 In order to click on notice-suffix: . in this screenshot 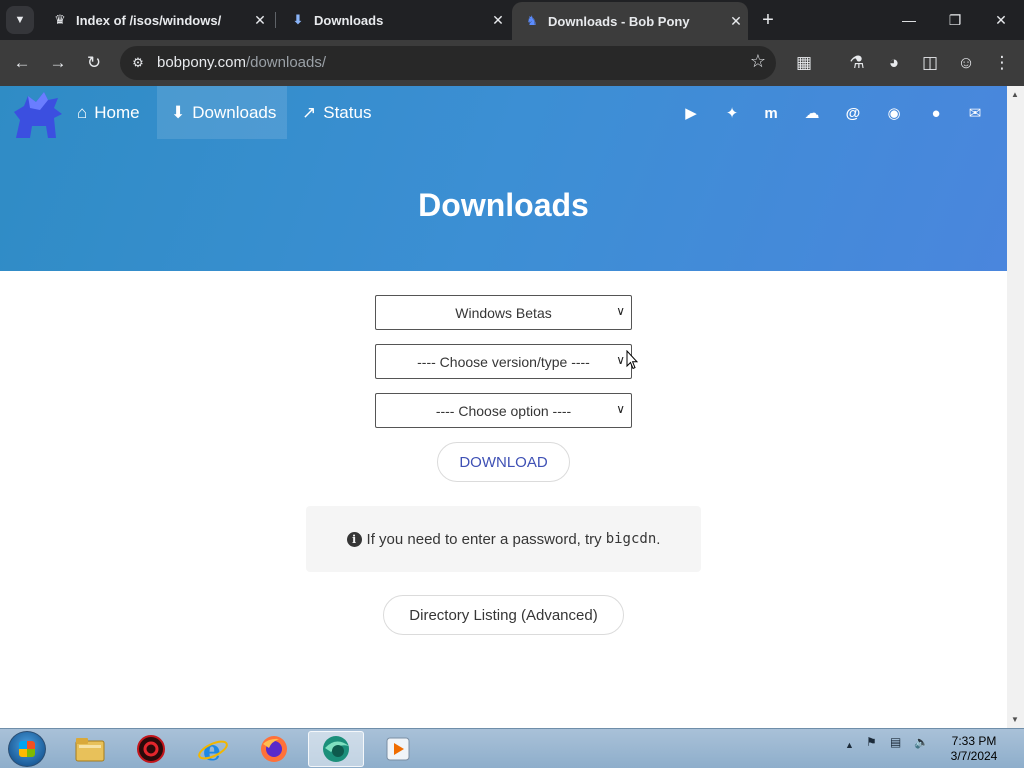, I will do `click(658, 539)`.